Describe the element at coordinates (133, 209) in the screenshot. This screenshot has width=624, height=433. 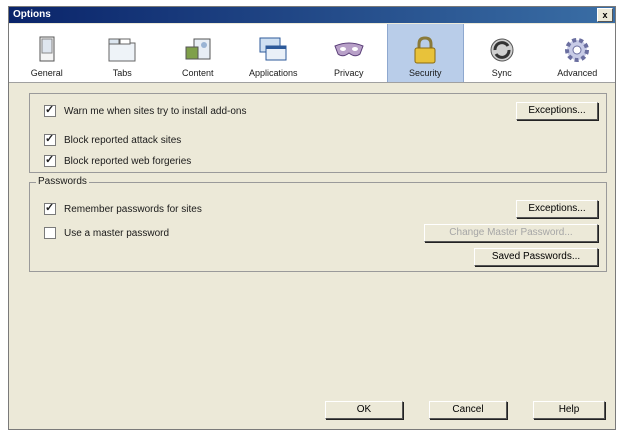
I see `remember-passwords-label: Remember passwords for sites` at that location.